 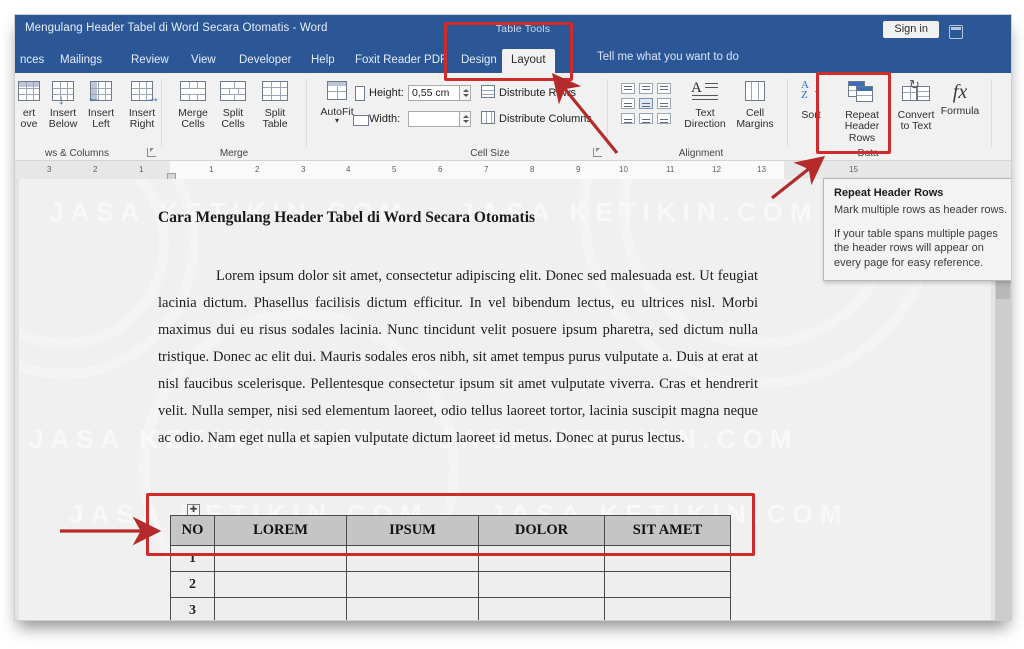 What do you see at coordinates (705, 124) in the screenshot?
I see `text-direction-label-2: Direction` at bounding box center [705, 124].